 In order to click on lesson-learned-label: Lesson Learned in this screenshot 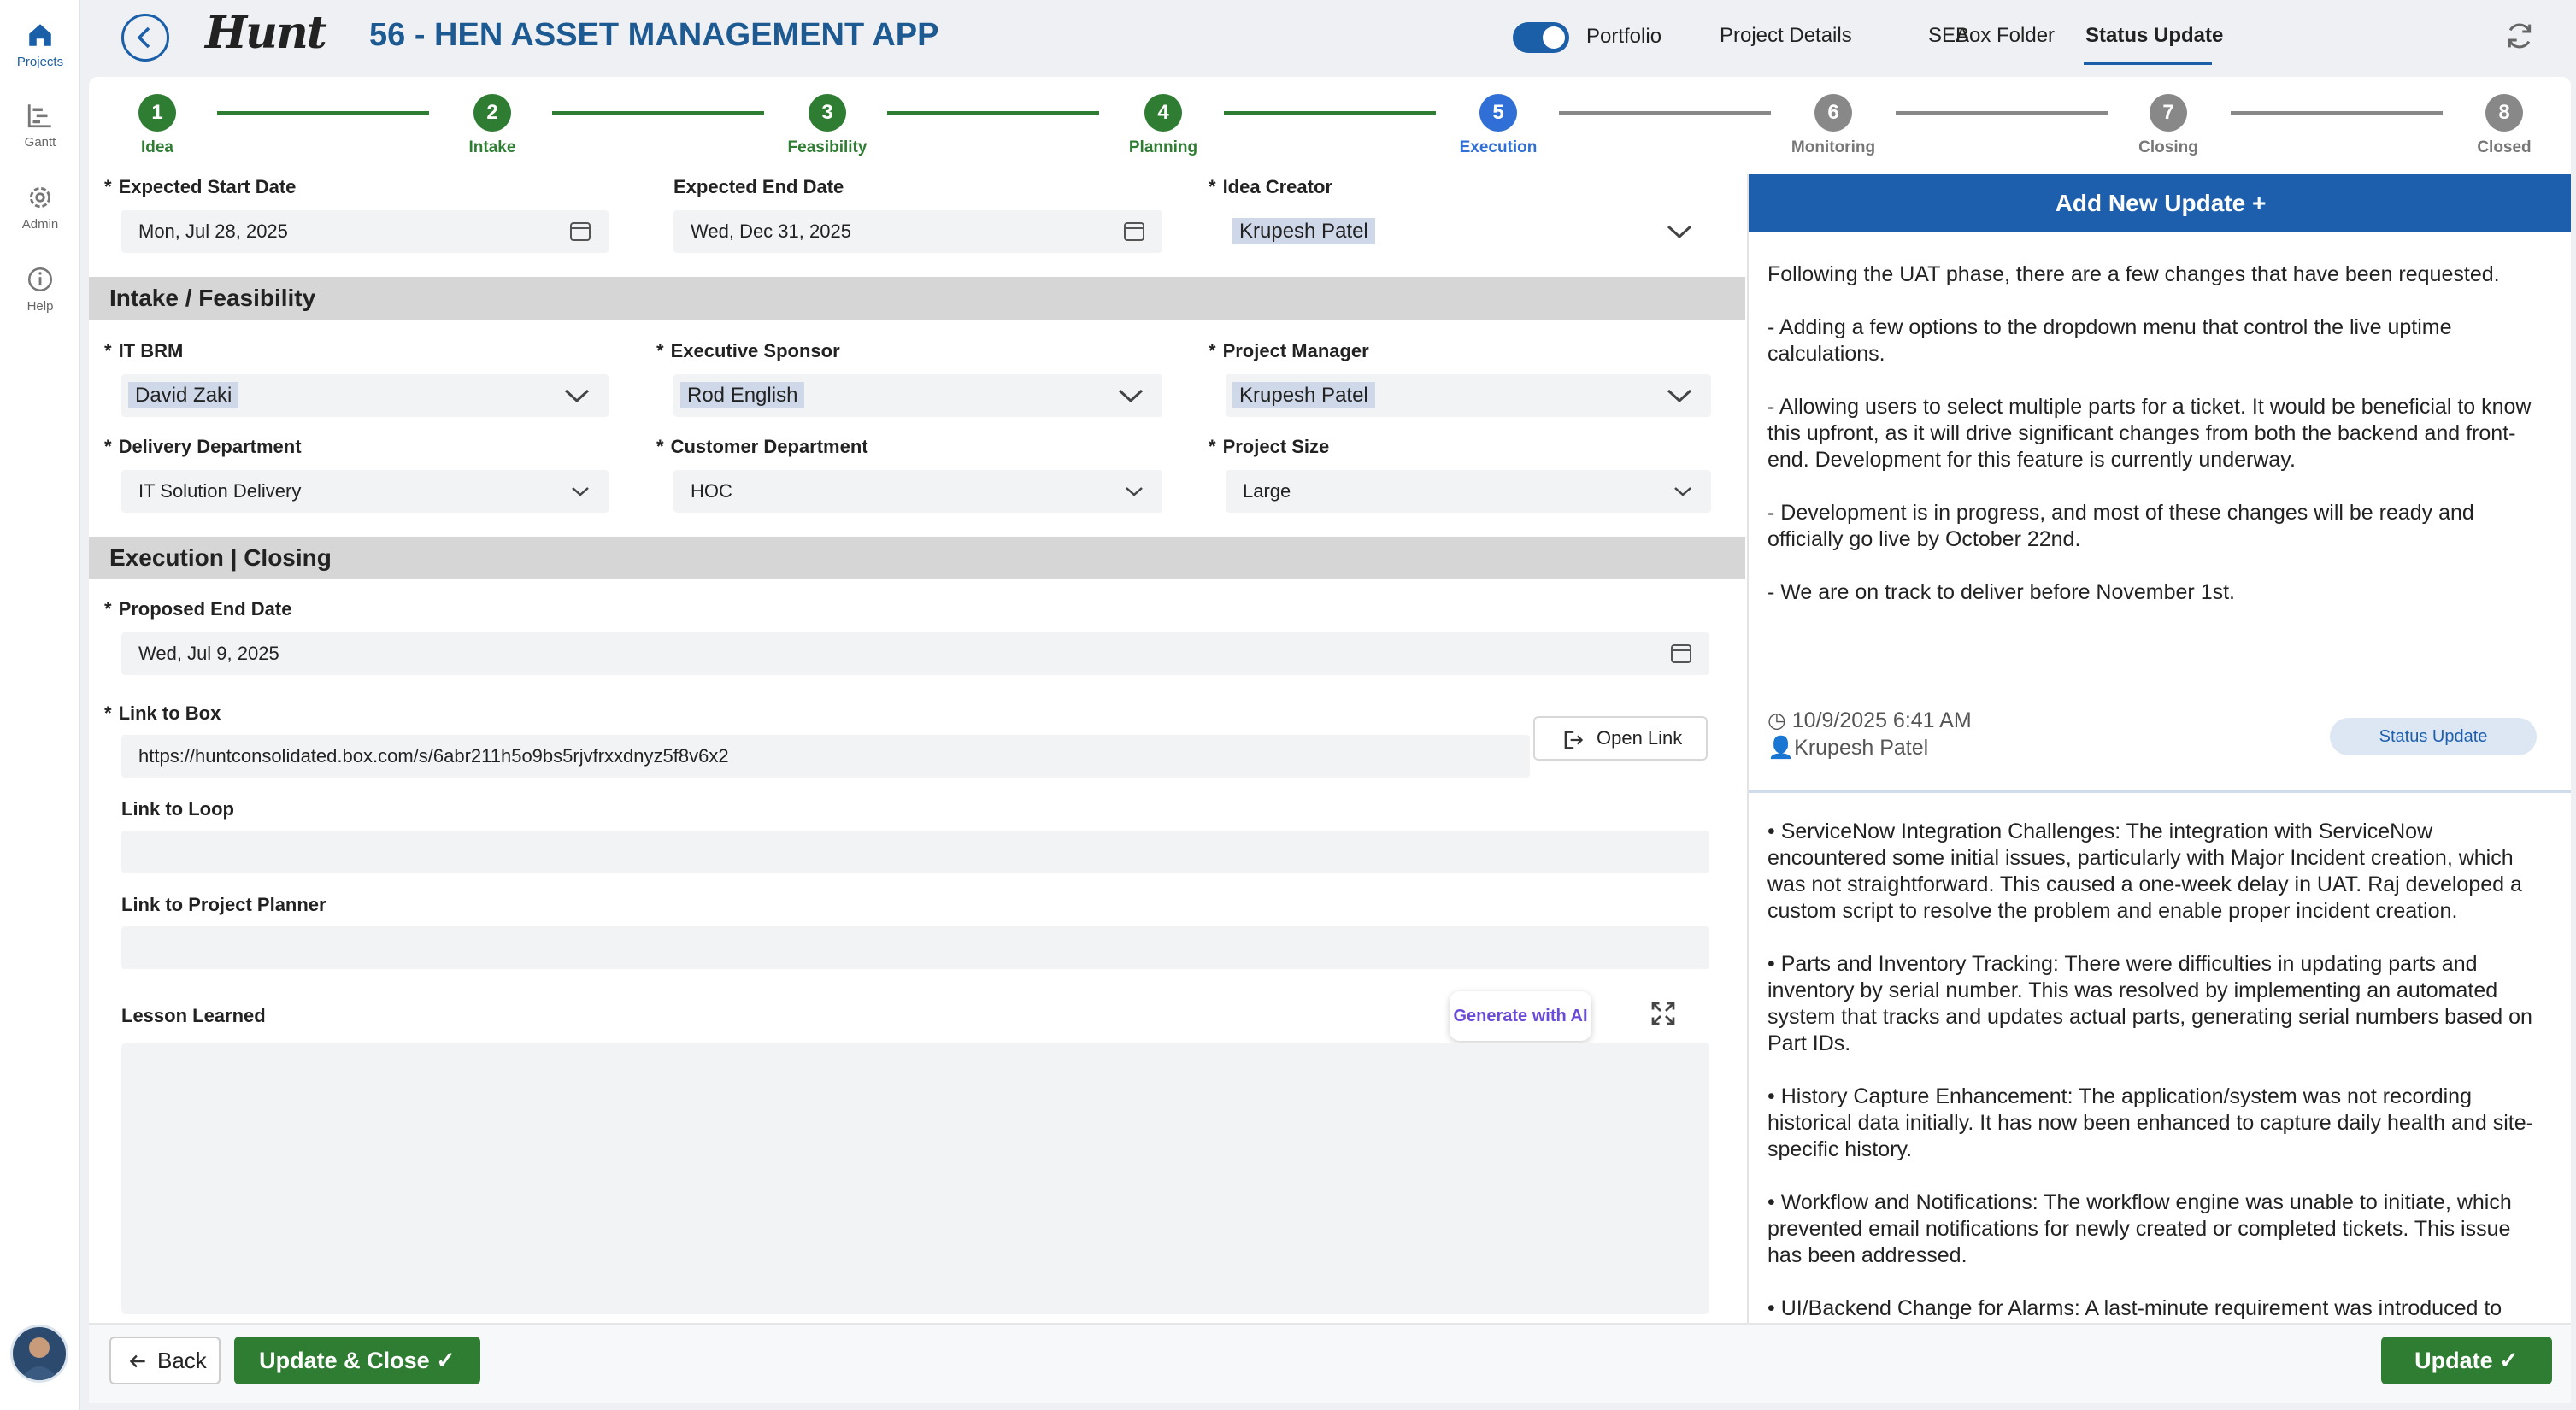, I will do `click(193, 1015)`.